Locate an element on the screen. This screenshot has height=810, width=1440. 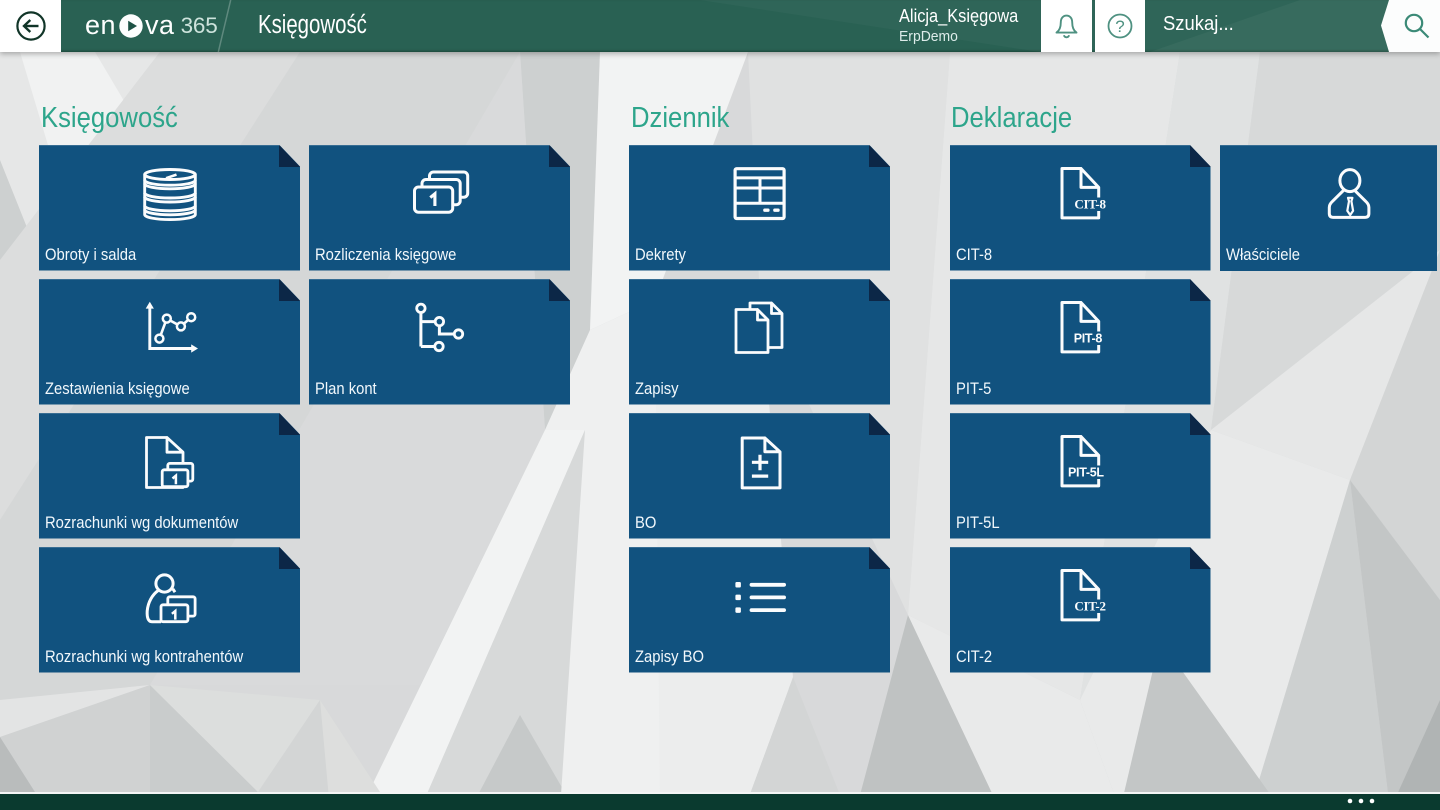
svg-text: PIT-8 is located at coordinates (1088, 338).